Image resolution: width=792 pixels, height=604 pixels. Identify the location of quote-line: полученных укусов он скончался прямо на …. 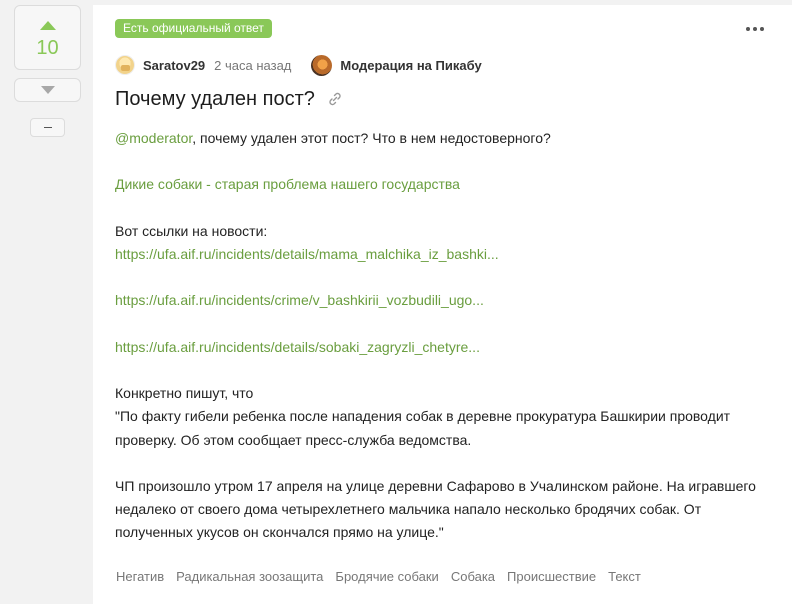
(279, 532).